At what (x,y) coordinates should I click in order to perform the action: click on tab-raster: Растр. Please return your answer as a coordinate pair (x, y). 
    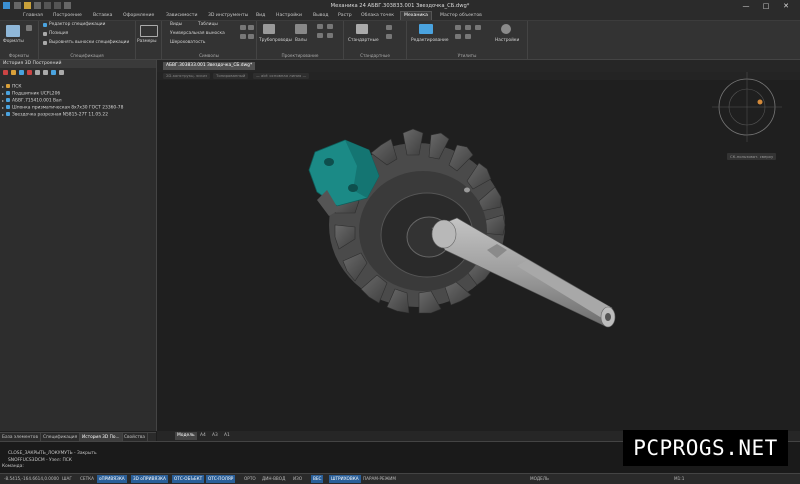
    Looking at the image, I should click on (345, 16).